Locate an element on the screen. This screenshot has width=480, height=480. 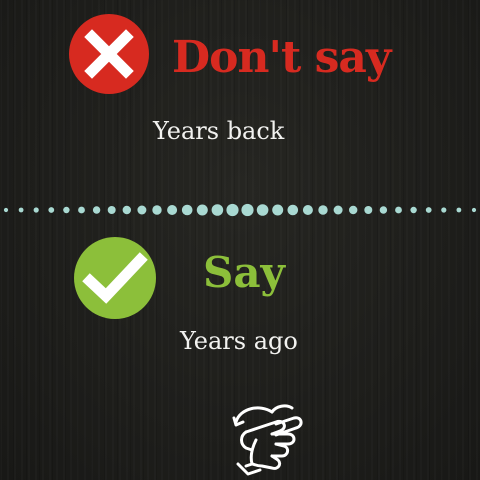
check-mark-icon is located at coordinates (115, 278).